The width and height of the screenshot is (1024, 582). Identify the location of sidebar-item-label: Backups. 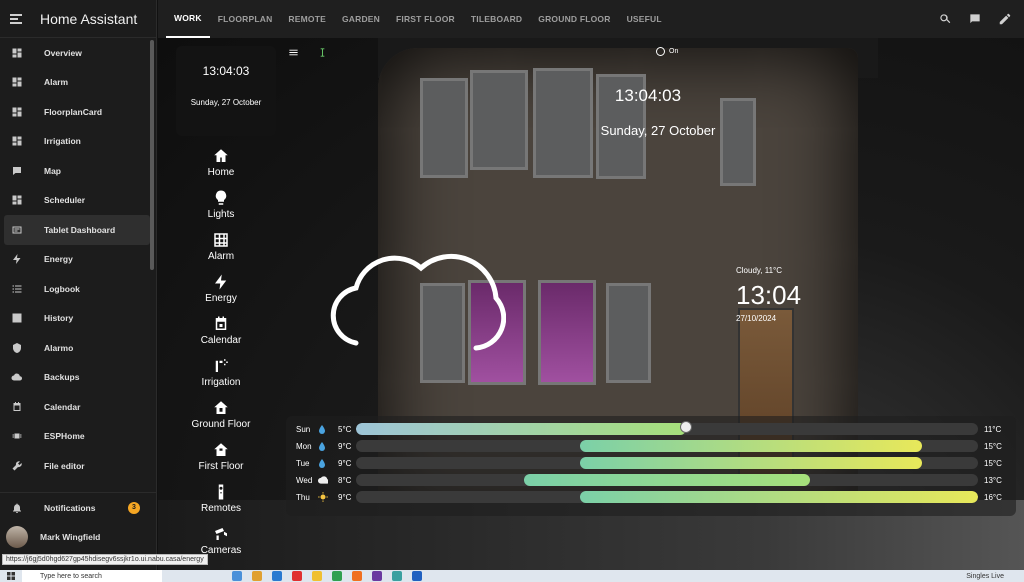
(62, 377).